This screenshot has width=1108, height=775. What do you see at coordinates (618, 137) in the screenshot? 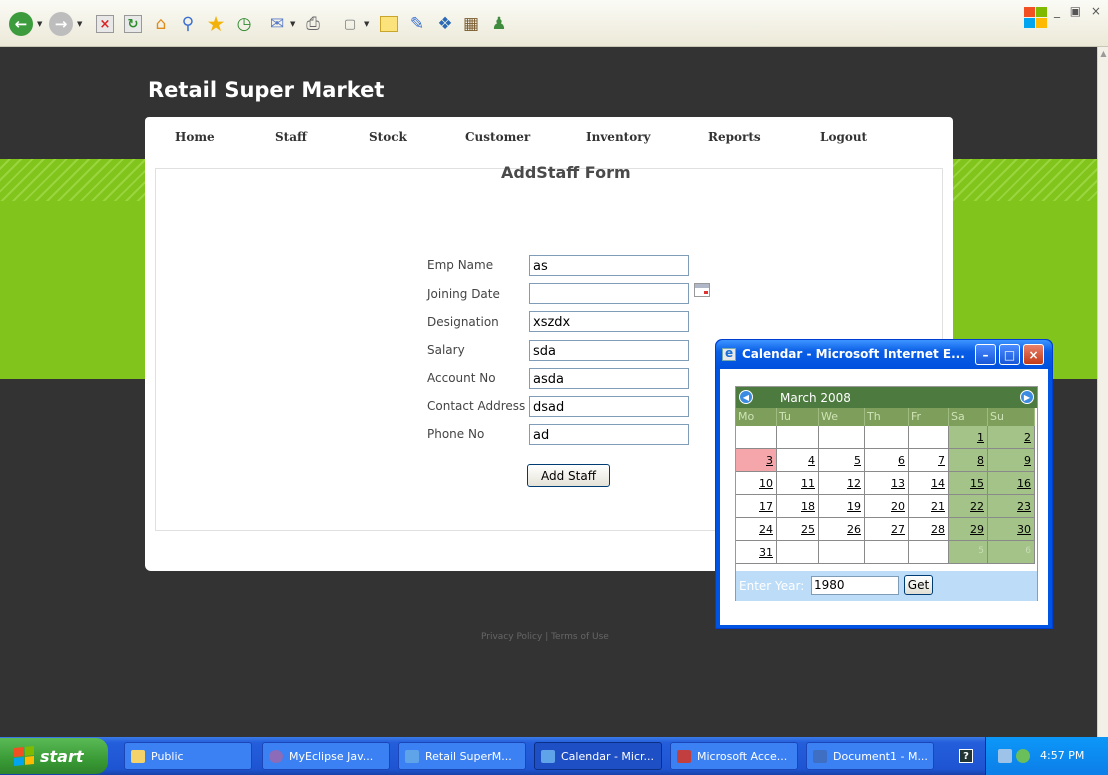
I see `nav-inventory: Inventory` at bounding box center [618, 137].